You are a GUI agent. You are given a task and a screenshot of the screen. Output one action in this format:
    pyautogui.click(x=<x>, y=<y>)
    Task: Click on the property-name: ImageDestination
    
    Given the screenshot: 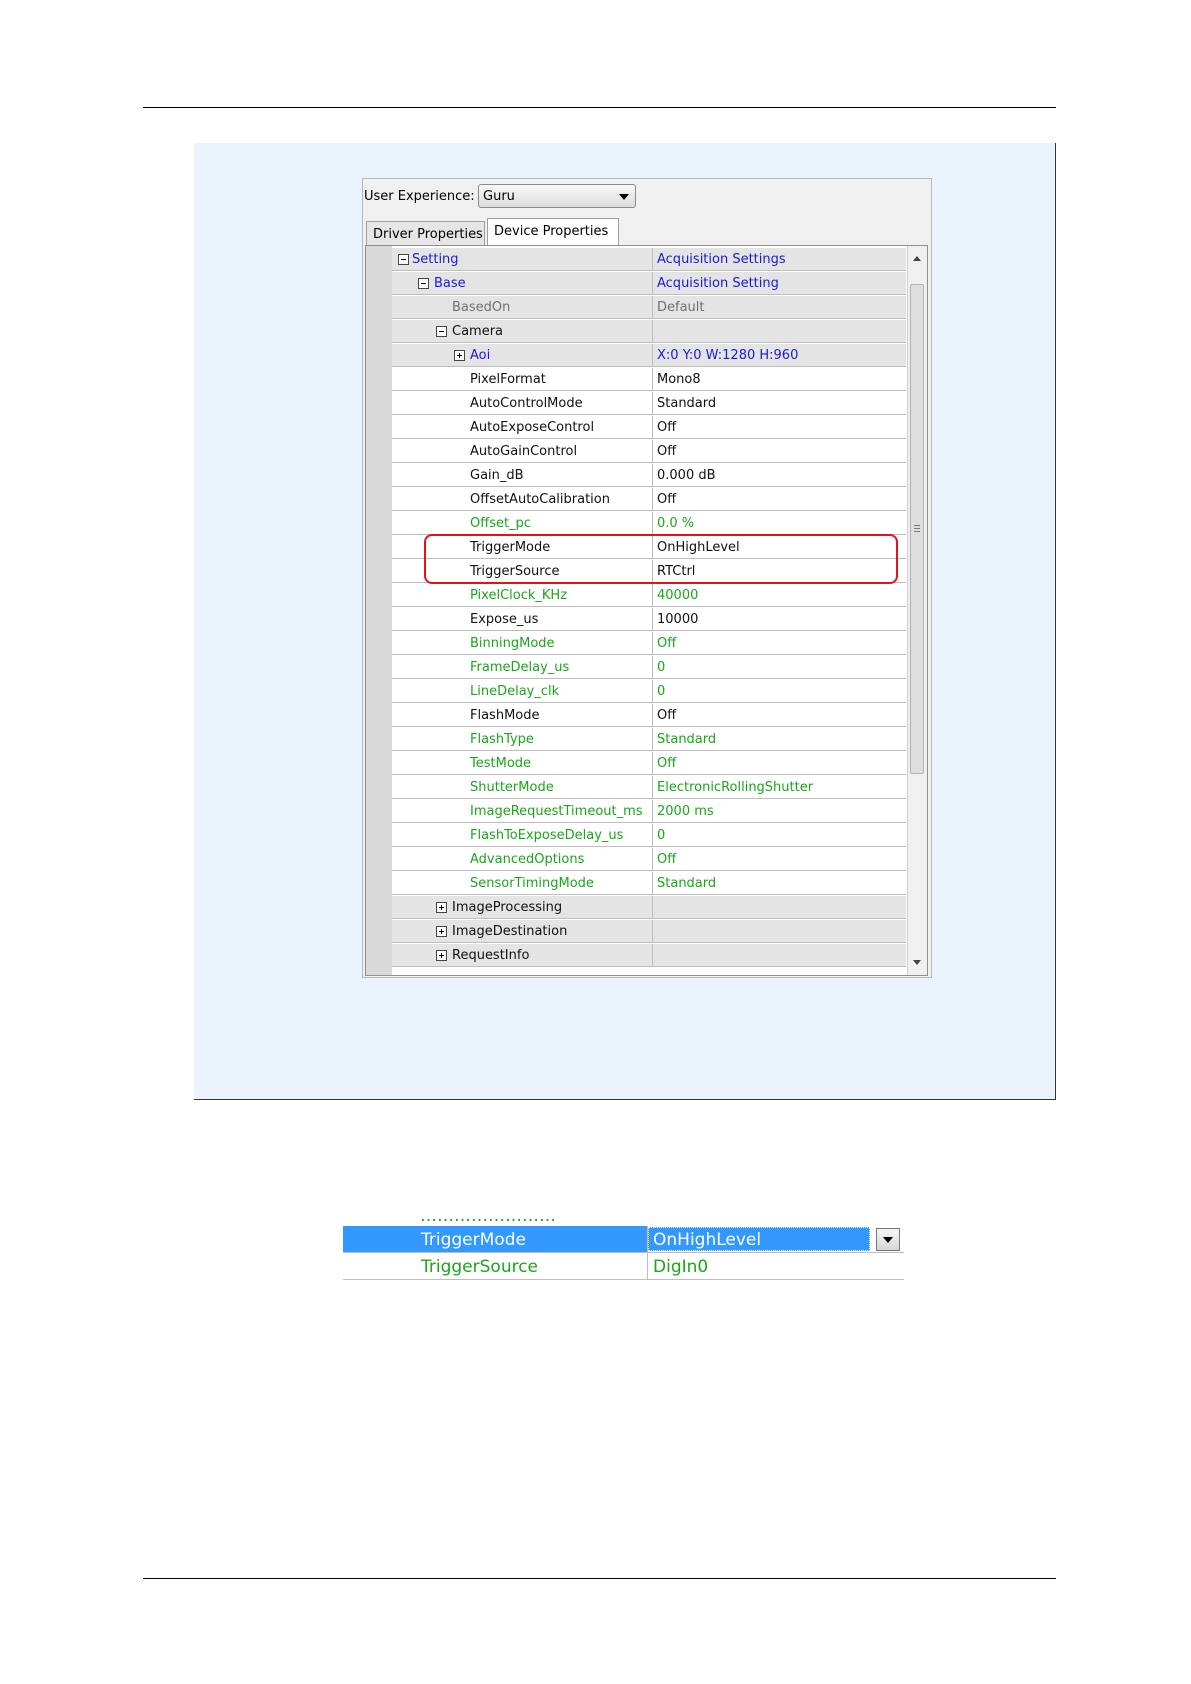 What is the action you would take?
    pyautogui.click(x=510, y=931)
    